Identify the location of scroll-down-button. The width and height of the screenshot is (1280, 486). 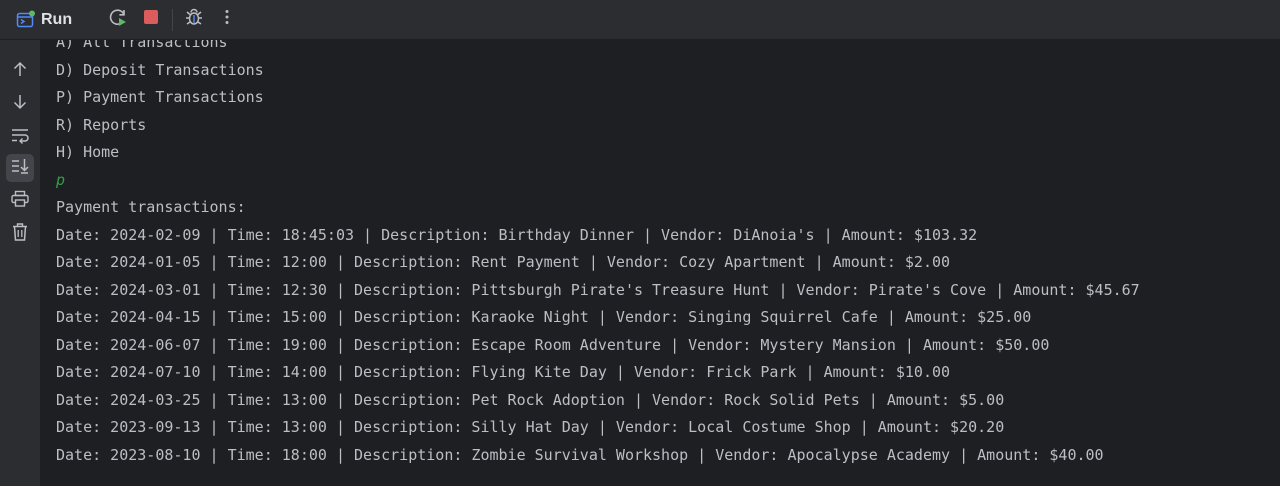
(20, 104).